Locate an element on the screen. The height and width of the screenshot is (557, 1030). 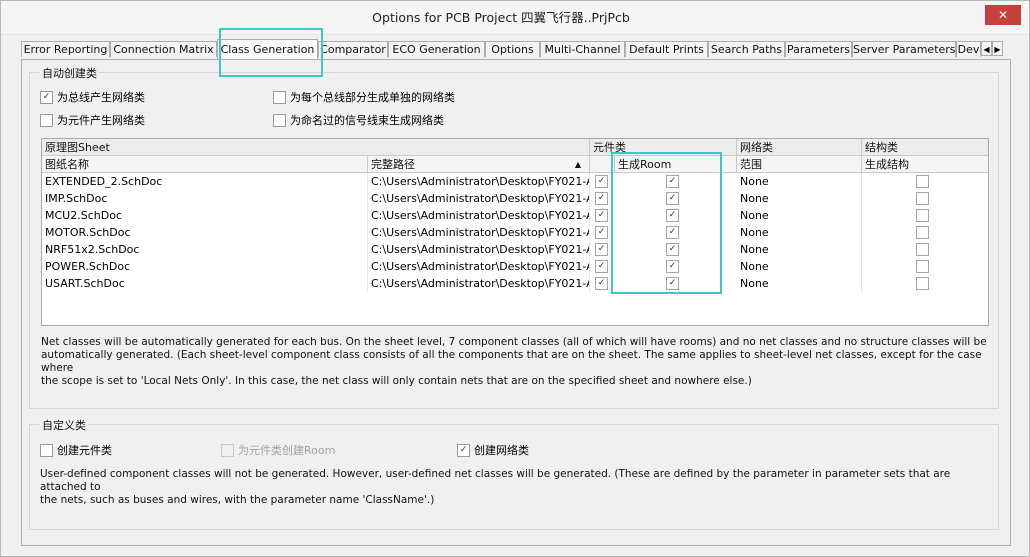
cell-sheet-name: USART.SchDoc is located at coordinates (205, 283).